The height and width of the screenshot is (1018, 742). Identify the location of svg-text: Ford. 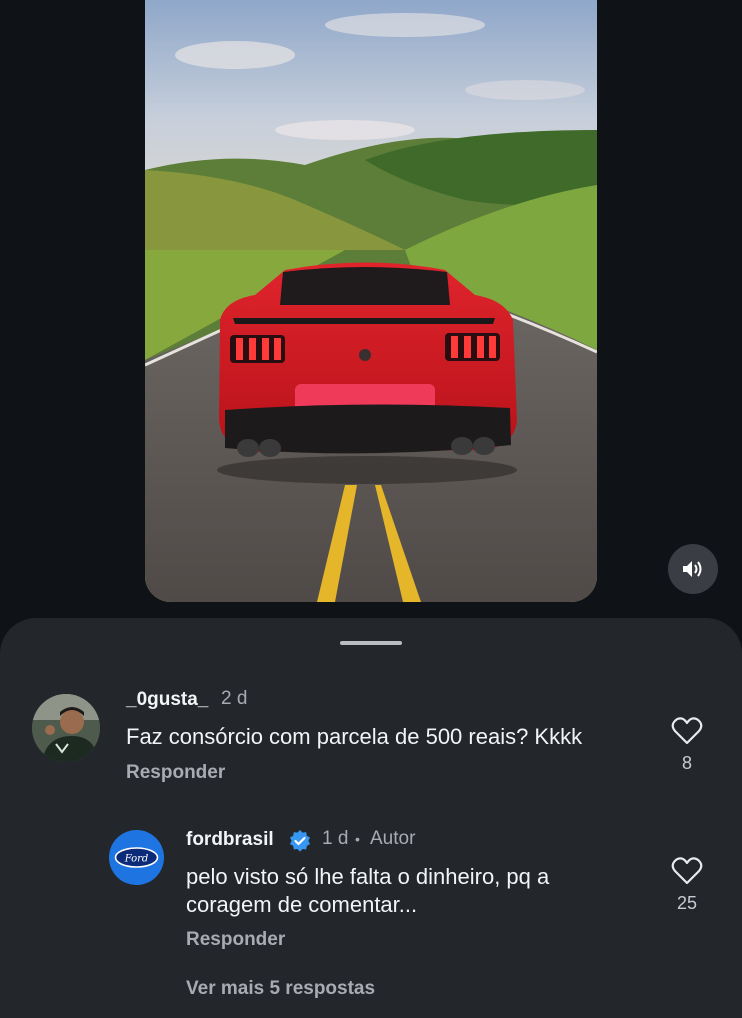
(136, 859).